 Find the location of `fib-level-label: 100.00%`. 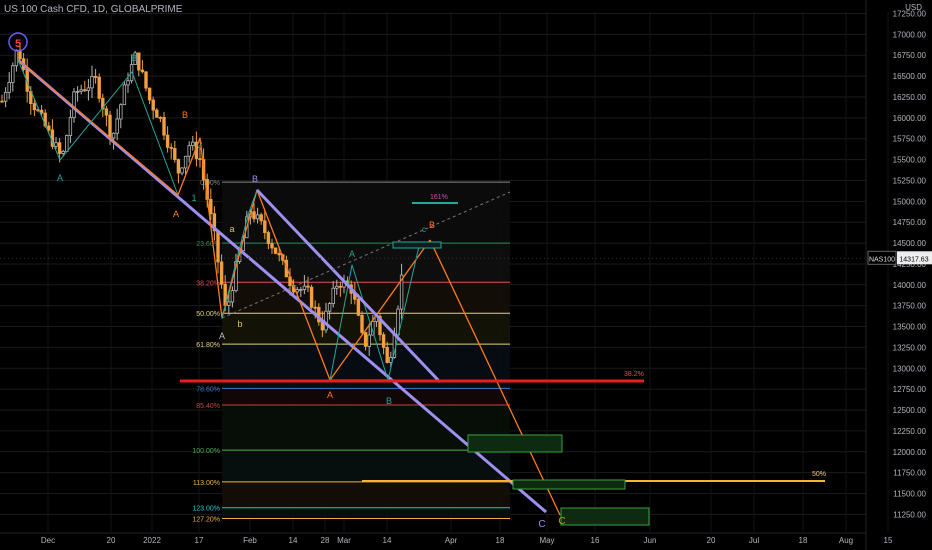

fib-level-label: 100.00% is located at coordinates (206, 451).